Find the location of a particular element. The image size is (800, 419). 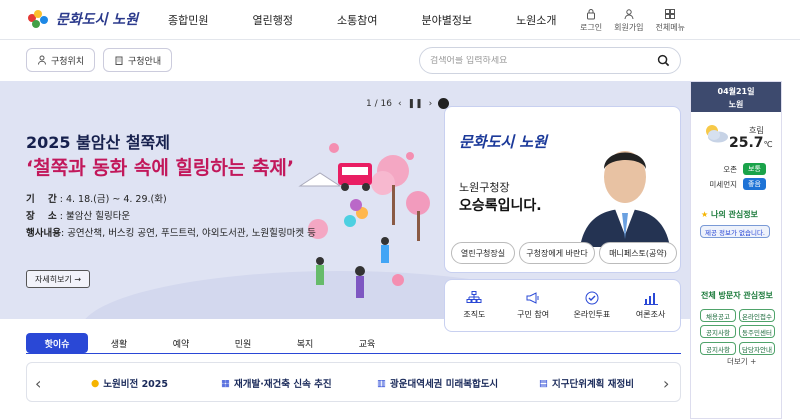

nav-participation: 소통참여 is located at coordinates (357, 20).